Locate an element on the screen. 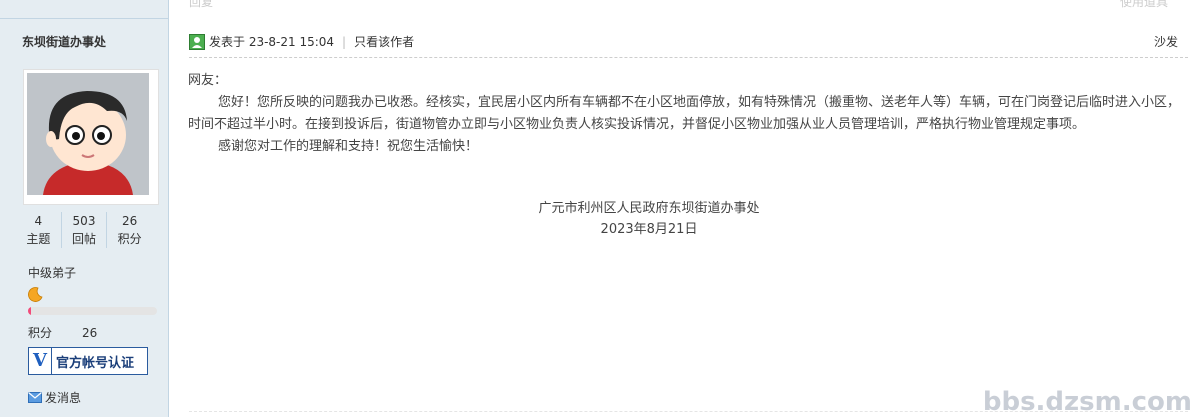 The width and height of the screenshot is (1198, 417). moon-icon is located at coordinates (35, 294).